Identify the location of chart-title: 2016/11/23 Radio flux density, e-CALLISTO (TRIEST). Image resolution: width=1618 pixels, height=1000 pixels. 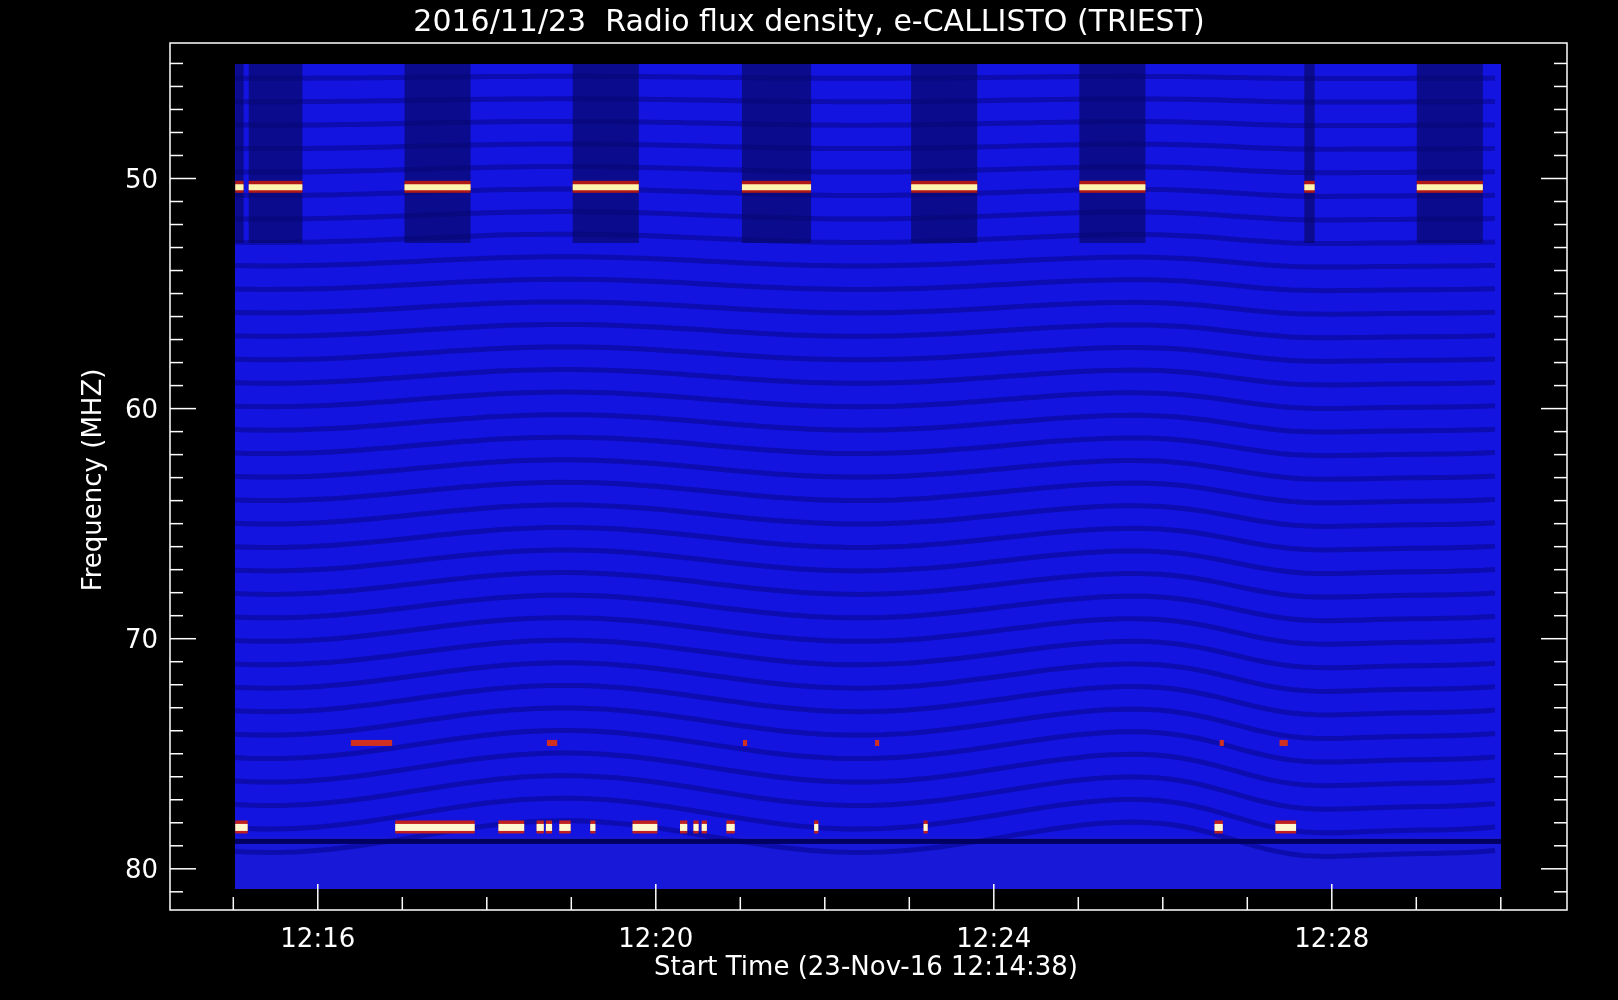
(809, 20).